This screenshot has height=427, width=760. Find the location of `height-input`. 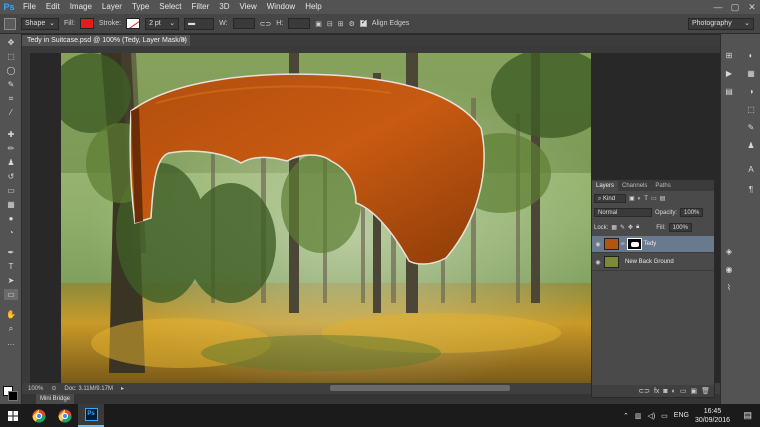

height-input is located at coordinates (299, 23).